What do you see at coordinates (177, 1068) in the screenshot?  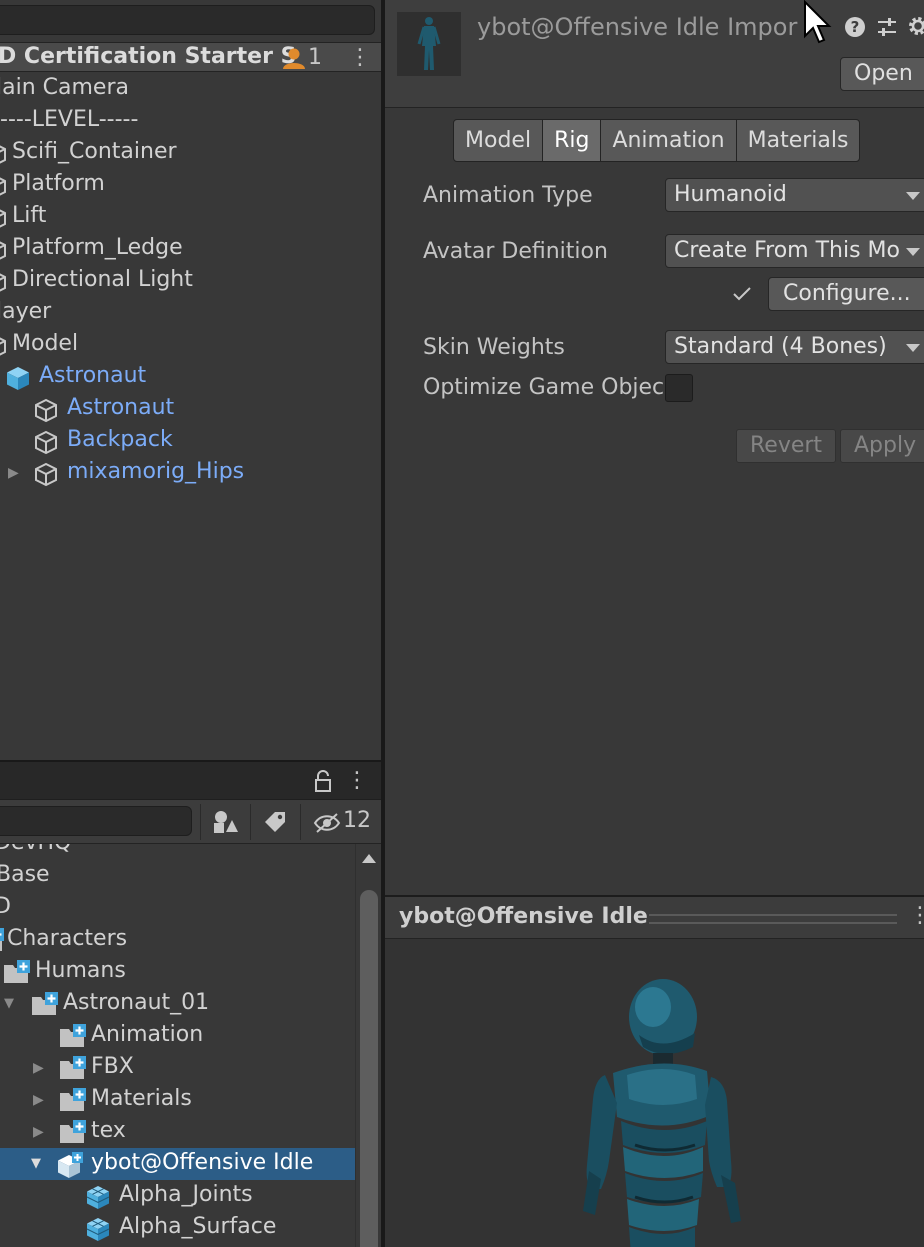 I see `project-item-fbx: ▶ FBX` at bounding box center [177, 1068].